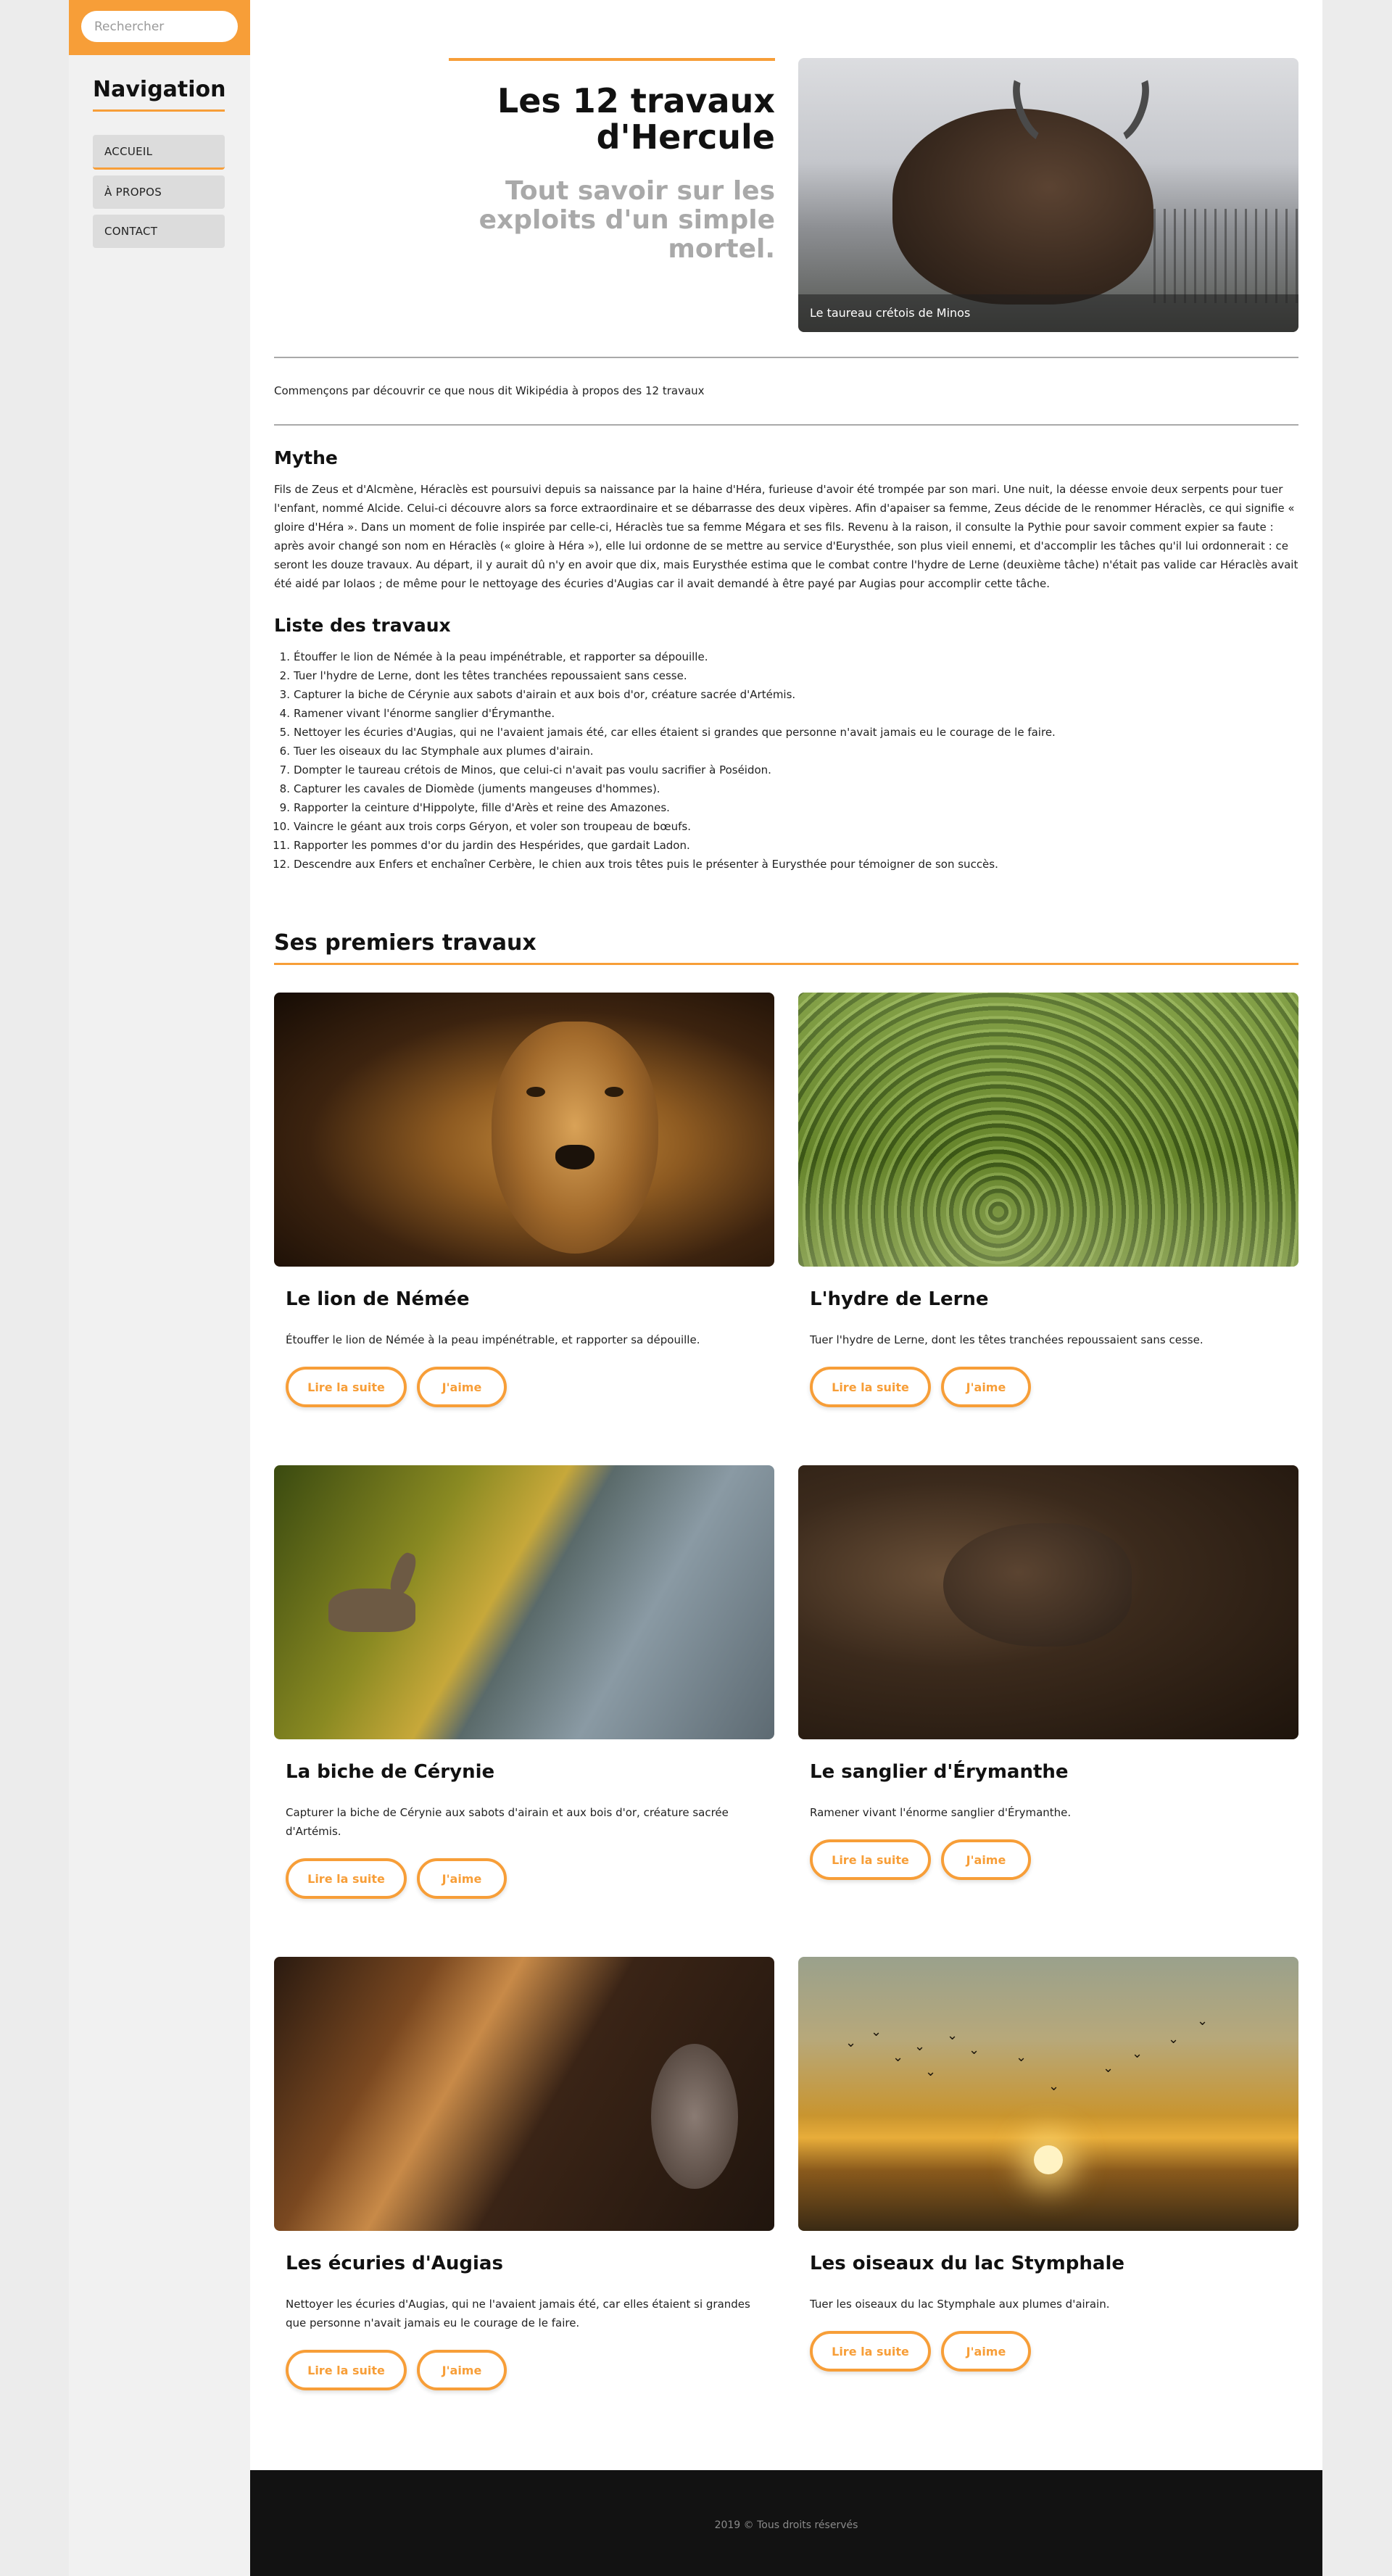 The image size is (1392, 2576). Describe the element at coordinates (524, 1602) in the screenshot. I see `deer-image` at that location.